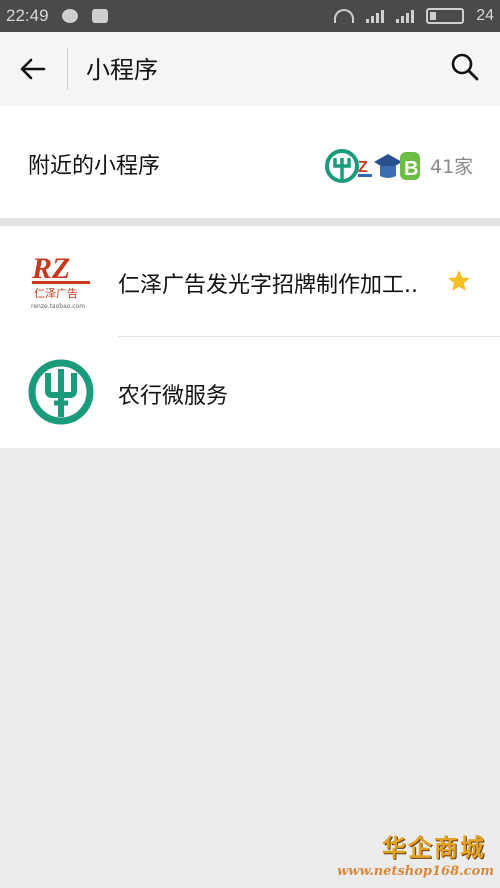 The height and width of the screenshot is (888, 500). What do you see at coordinates (250, 162) in the screenshot?
I see `nearby-mini-programs-row: 附近的小程序 Z B 41家` at bounding box center [250, 162].